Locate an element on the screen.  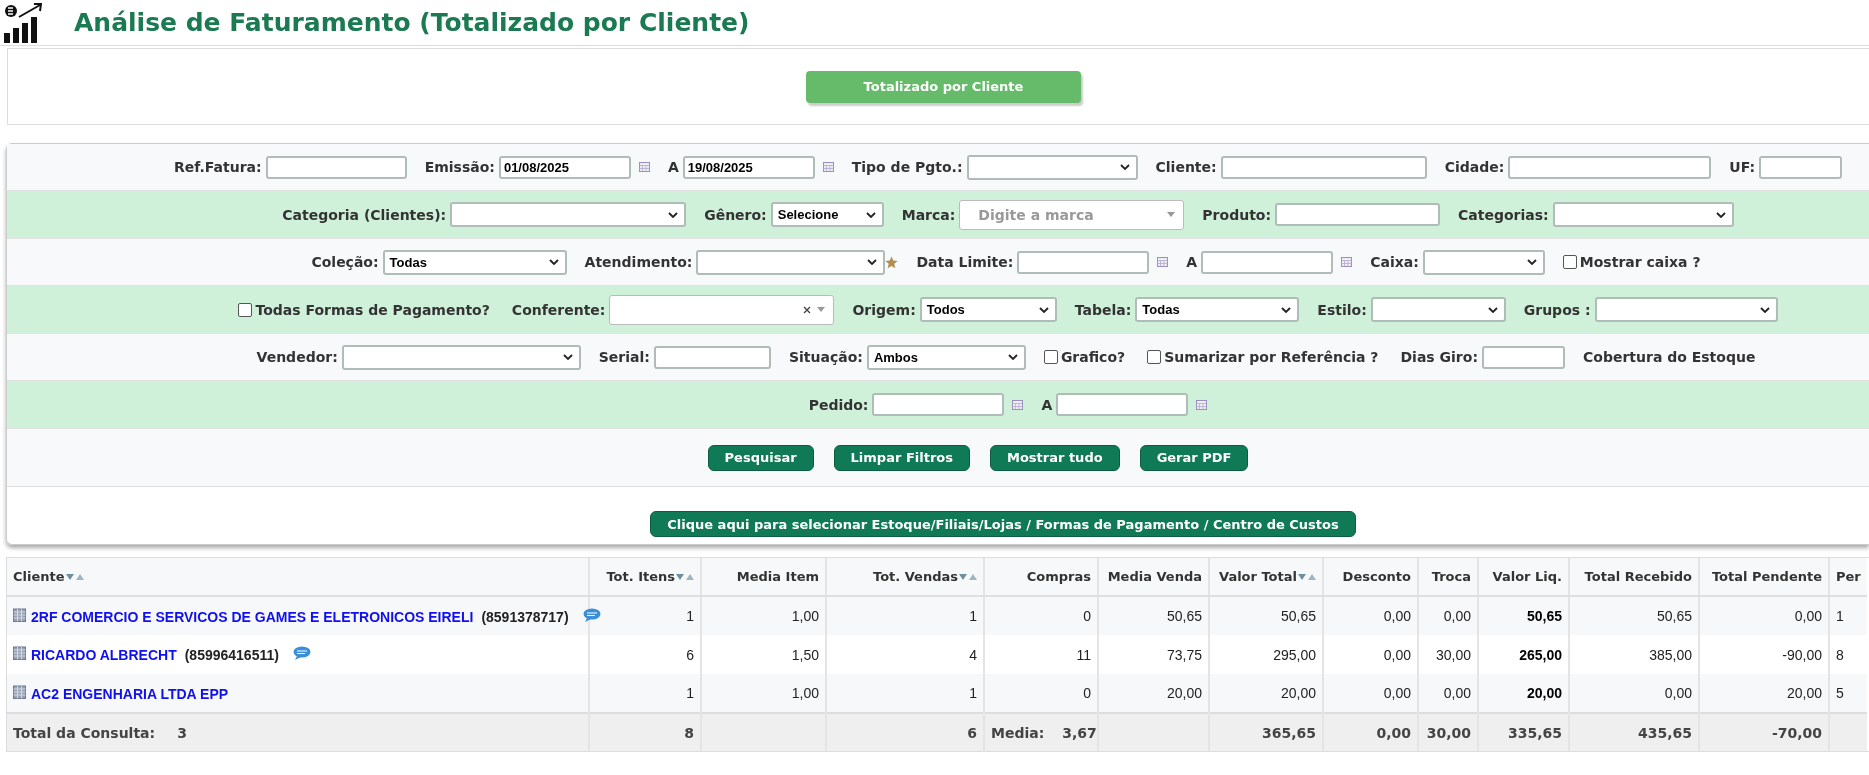
action-button: Limpar Filtros is located at coordinates (901, 457).